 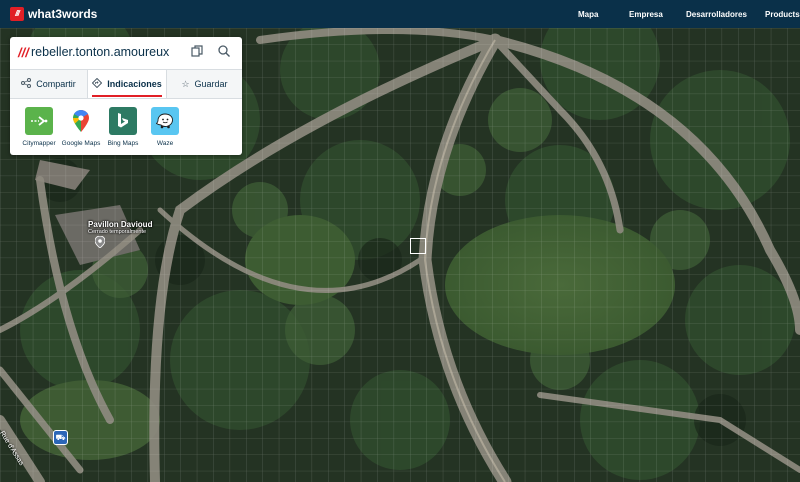 I want to click on waze-icon, so click(x=165, y=121).